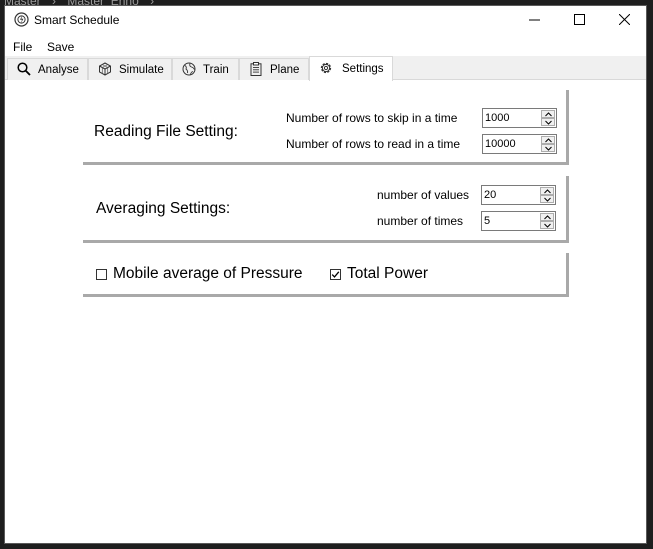 Image resolution: width=653 pixels, height=549 pixels. Describe the element at coordinates (22, 47) in the screenshot. I see `menu-file: File` at that location.